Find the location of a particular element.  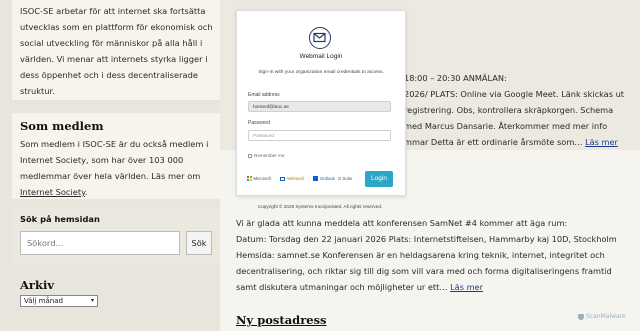

microsoft-logo: Microsoft is located at coordinates (259, 178).